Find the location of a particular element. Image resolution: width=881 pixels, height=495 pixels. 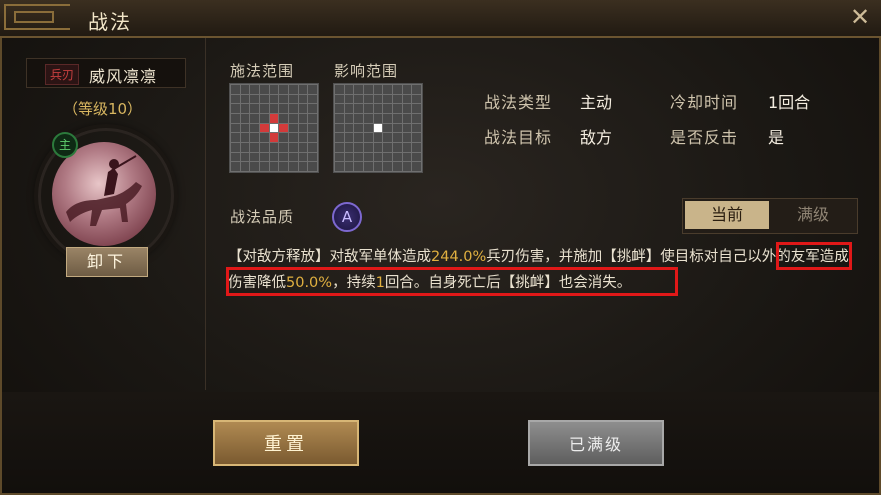

maxed-button: 已满级 is located at coordinates (596, 443).